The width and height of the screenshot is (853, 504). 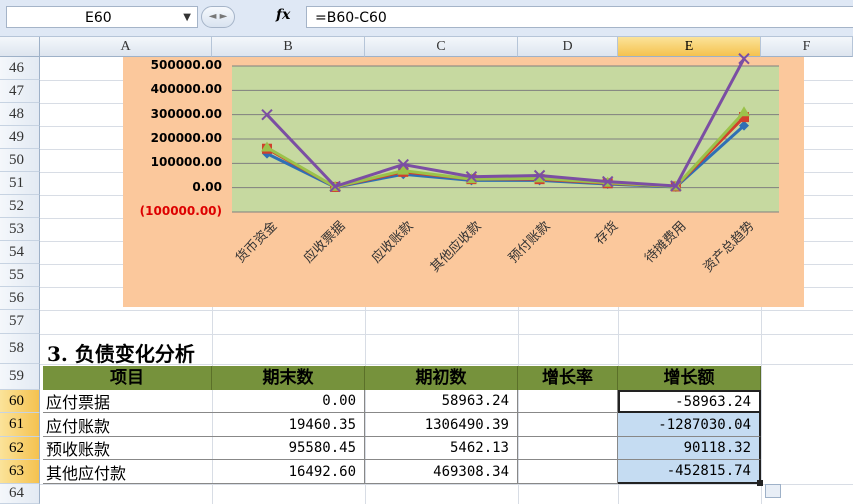 What do you see at coordinates (689, 448) in the screenshot?
I see `cell-delta: 90118.32` at bounding box center [689, 448].